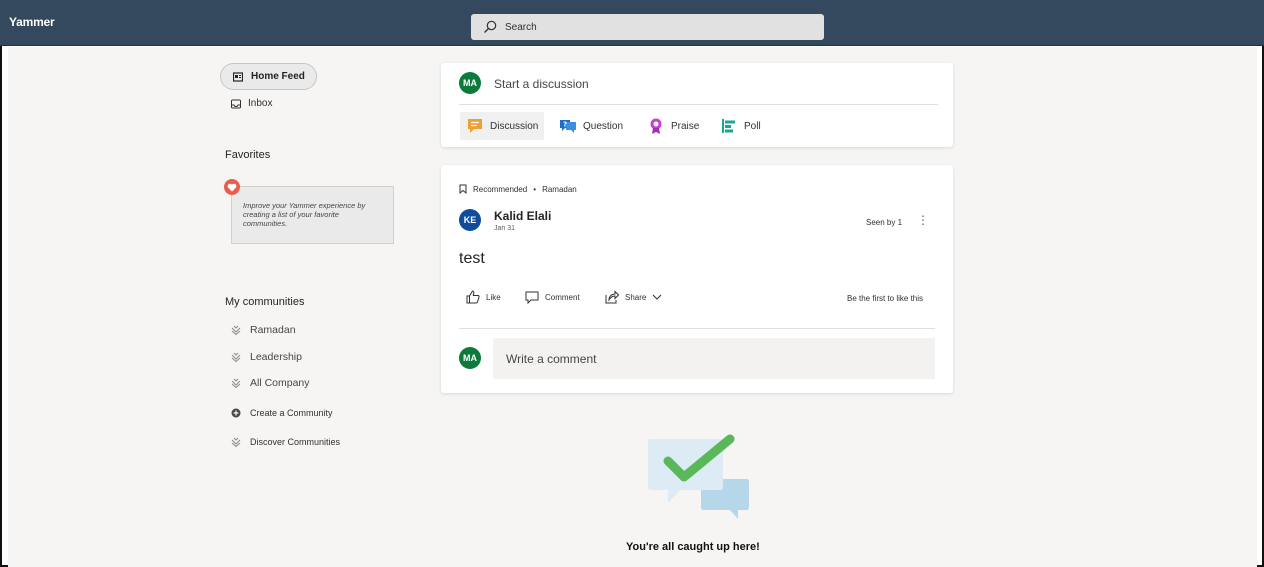 The width and height of the screenshot is (1264, 567). I want to click on caught-up-illustration-icon, so click(698, 476).